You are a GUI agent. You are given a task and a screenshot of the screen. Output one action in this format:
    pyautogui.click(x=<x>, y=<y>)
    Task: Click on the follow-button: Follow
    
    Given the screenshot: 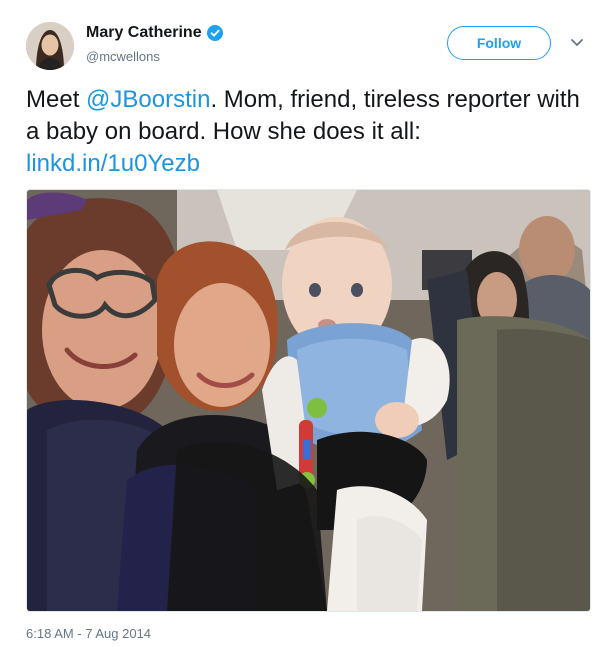 What is the action you would take?
    pyautogui.click(x=499, y=43)
    